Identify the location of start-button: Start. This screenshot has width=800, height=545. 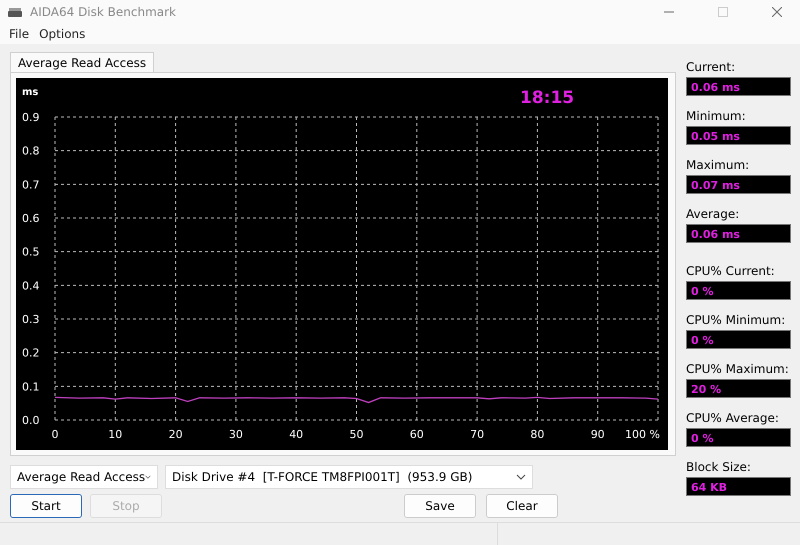
(46, 506).